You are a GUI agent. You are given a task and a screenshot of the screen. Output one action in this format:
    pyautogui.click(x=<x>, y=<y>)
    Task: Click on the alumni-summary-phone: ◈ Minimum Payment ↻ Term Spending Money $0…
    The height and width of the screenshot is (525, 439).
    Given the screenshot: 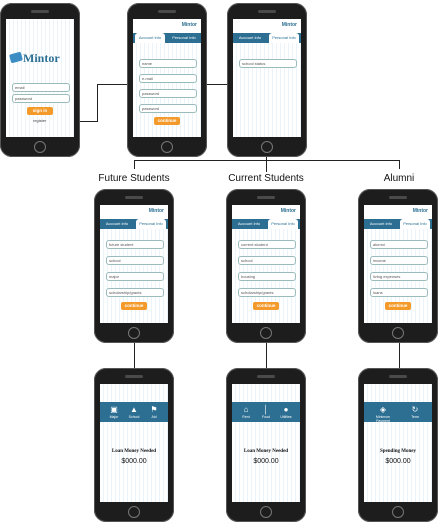 What is the action you would take?
    pyautogui.click(x=398, y=445)
    